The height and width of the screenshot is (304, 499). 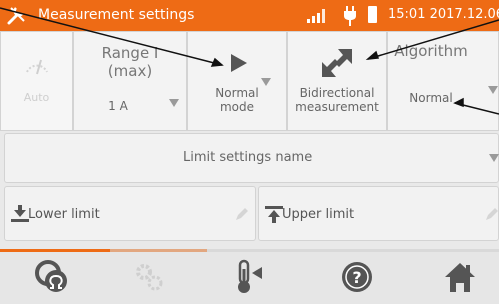 I want to click on lower-limit-field: Lower limit, so click(x=130, y=213).